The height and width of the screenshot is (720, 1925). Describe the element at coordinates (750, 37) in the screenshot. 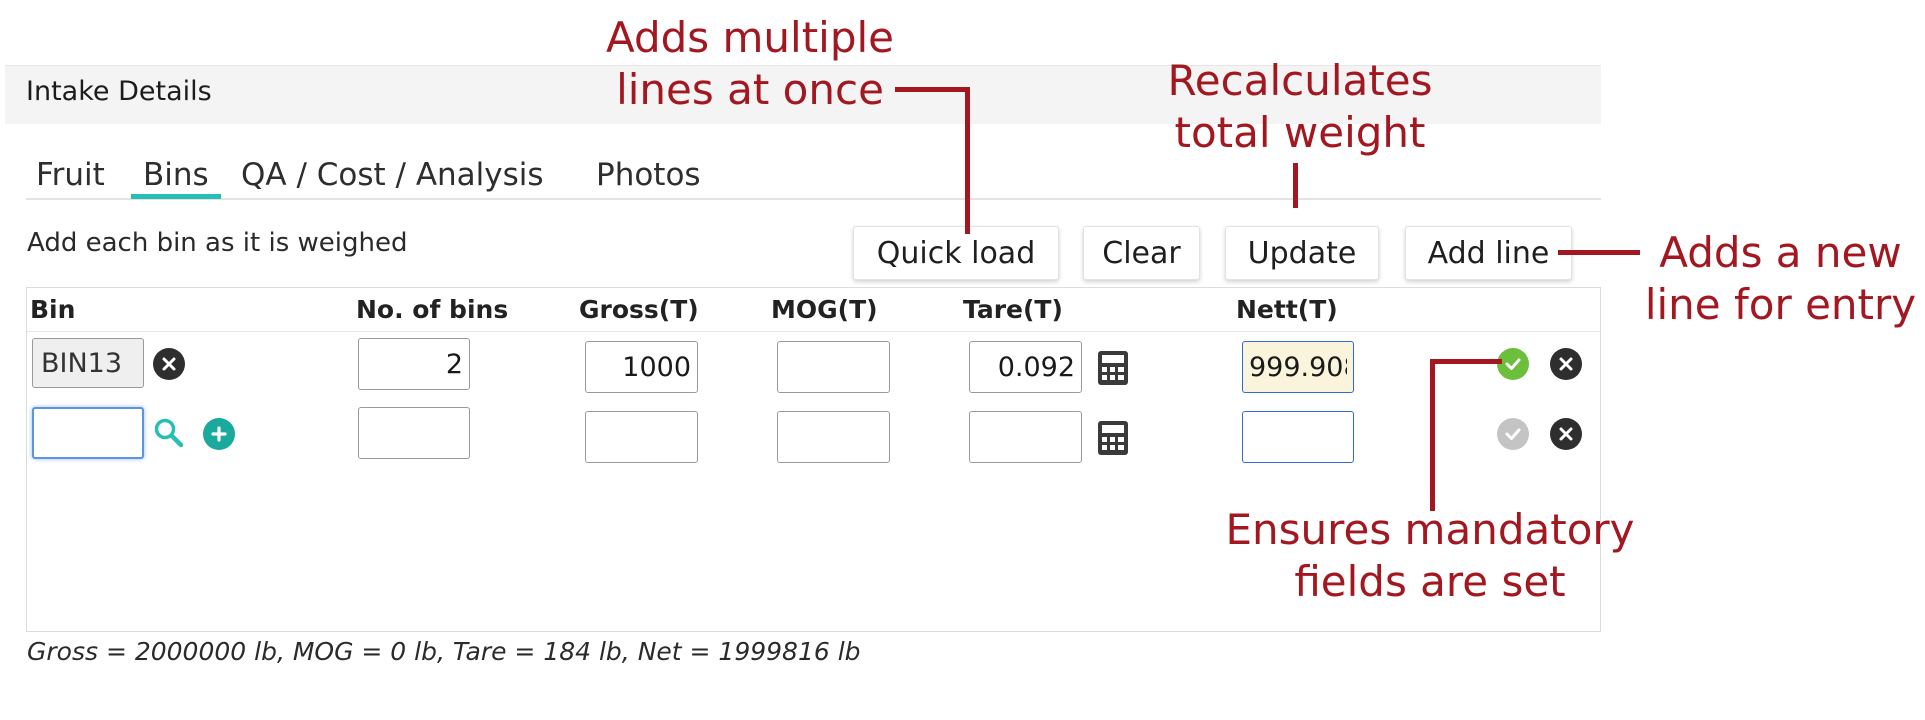

I see `annotation-line: Adds multiple` at that location.